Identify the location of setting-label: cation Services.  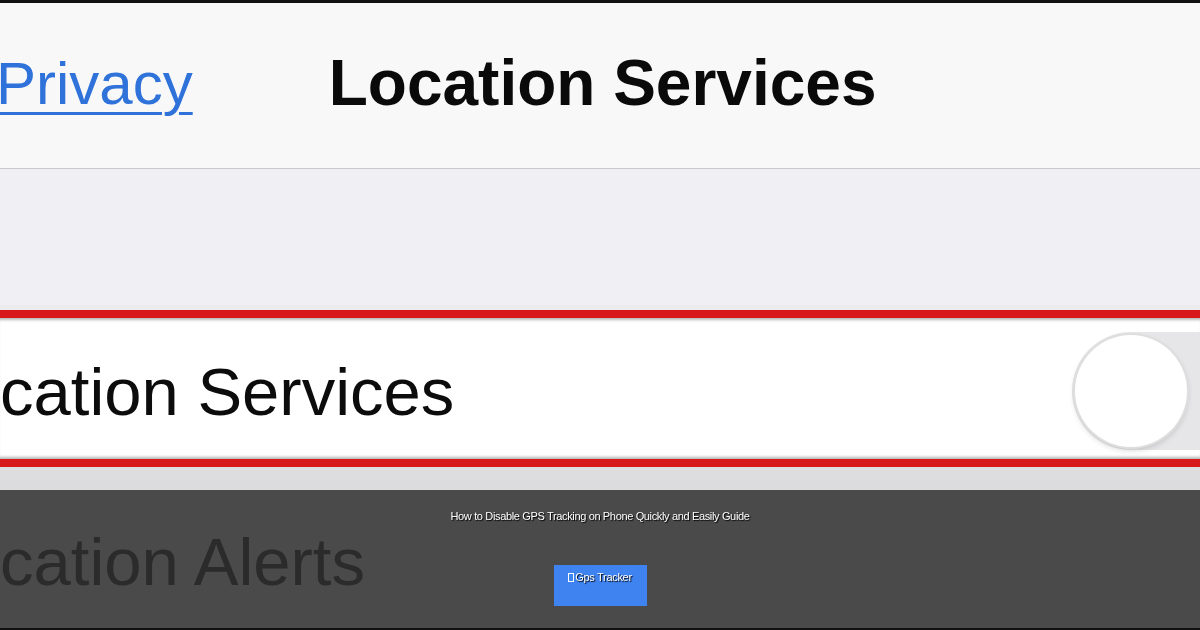
(227, 391).